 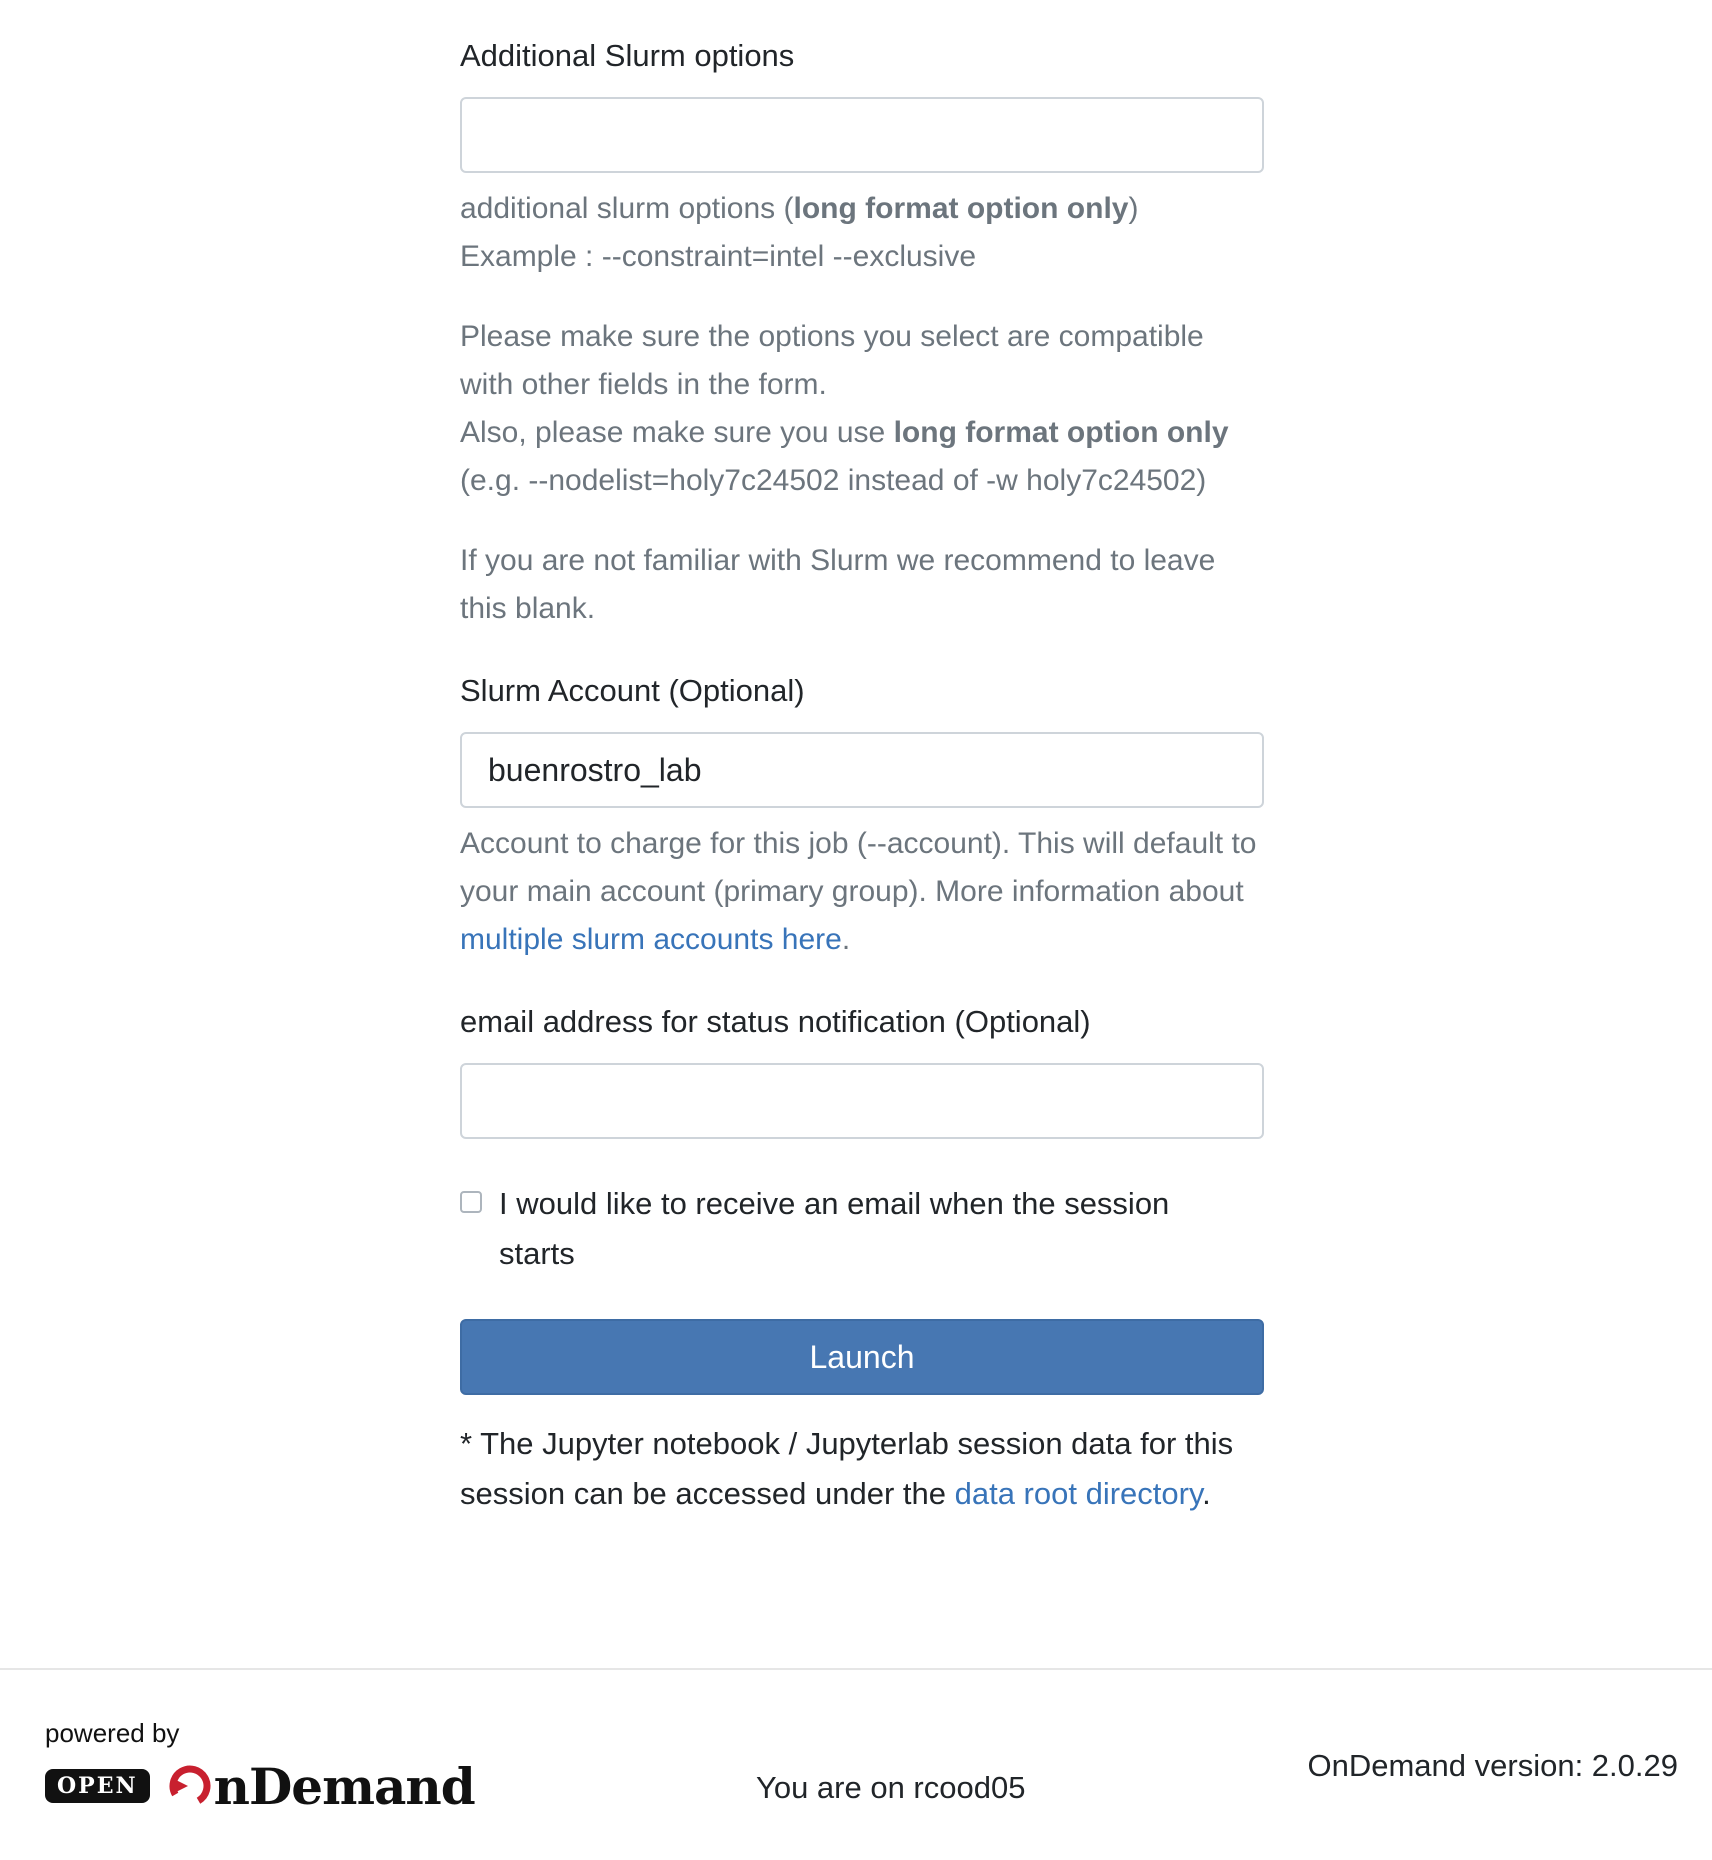 I want to click on slurm-account-label: Slurm Account (Optional), so click(x=632, y=690).